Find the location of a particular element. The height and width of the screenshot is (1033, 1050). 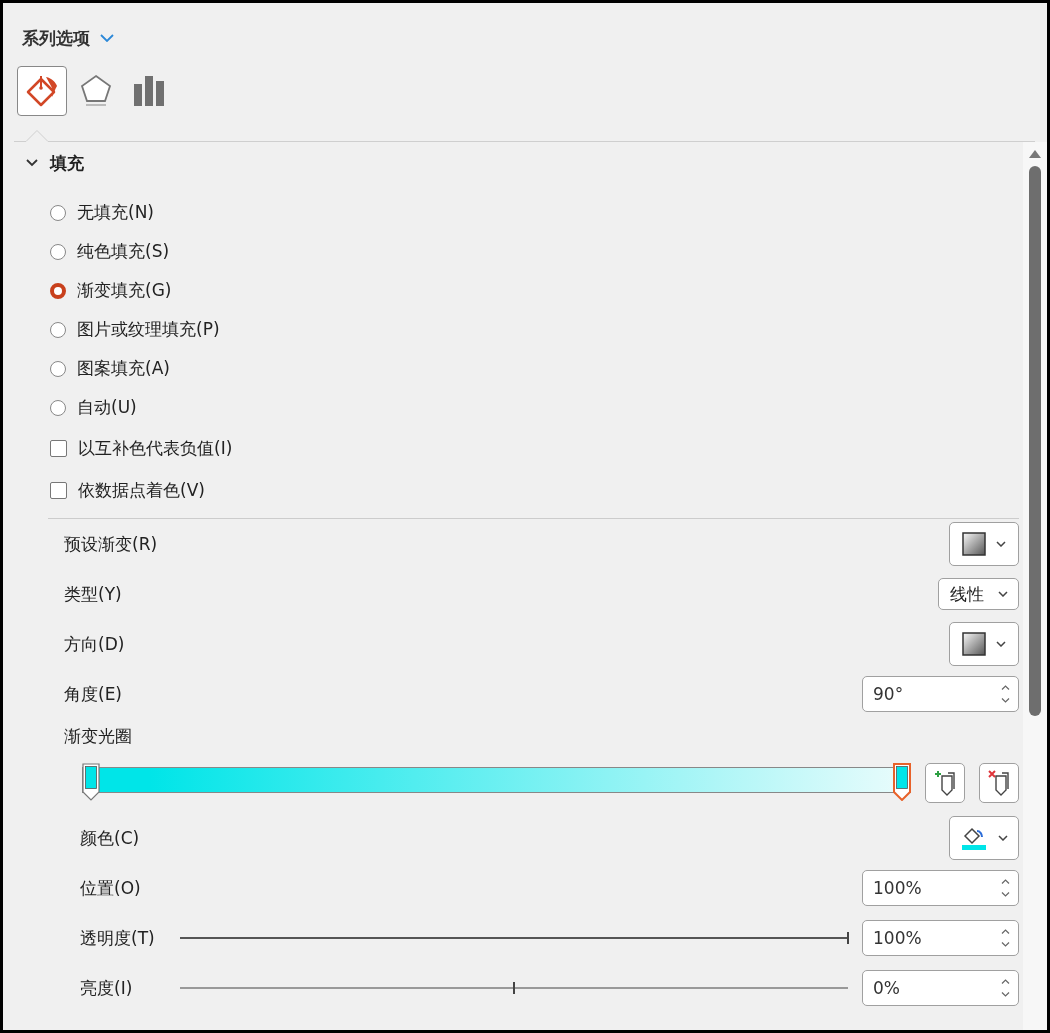

option-label: 以互补色代表负值(I) is located at coordinates (155, 448).